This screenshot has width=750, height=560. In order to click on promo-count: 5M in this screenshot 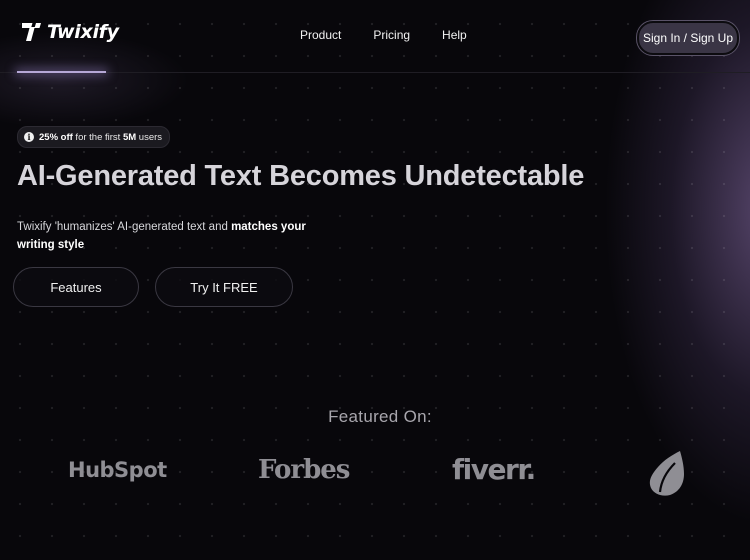, I will do `click(129, 137)`.